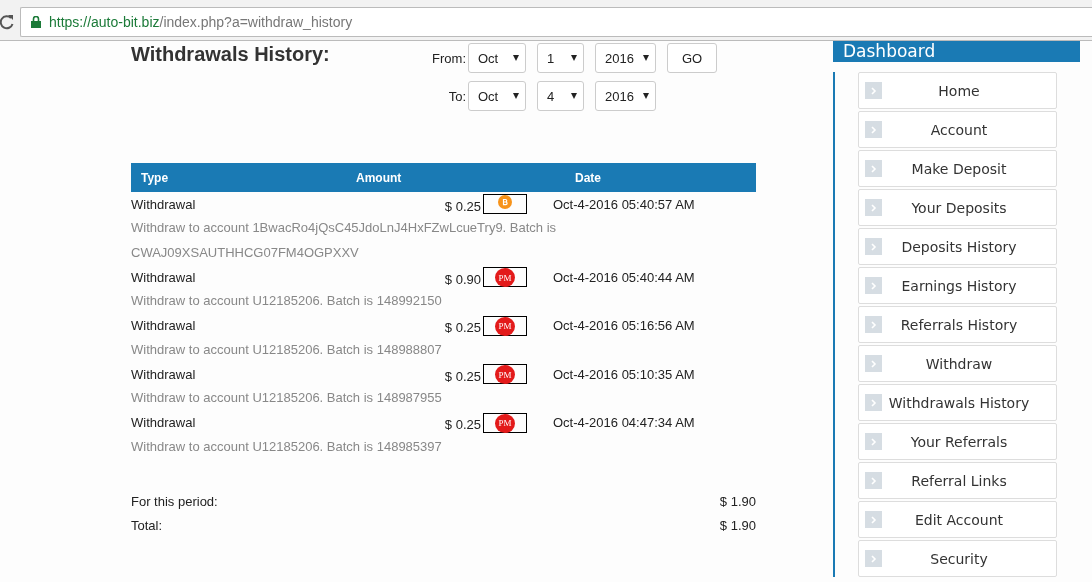 Image resolution: width=1092 pixels, height=582 pixels. I want to click on sidebar-item: Account, so click(957, 129).